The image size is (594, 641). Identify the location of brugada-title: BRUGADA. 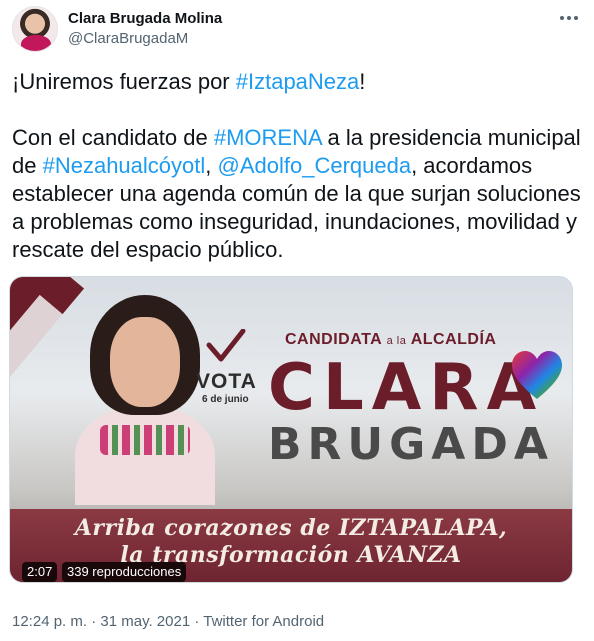
(411, 444).